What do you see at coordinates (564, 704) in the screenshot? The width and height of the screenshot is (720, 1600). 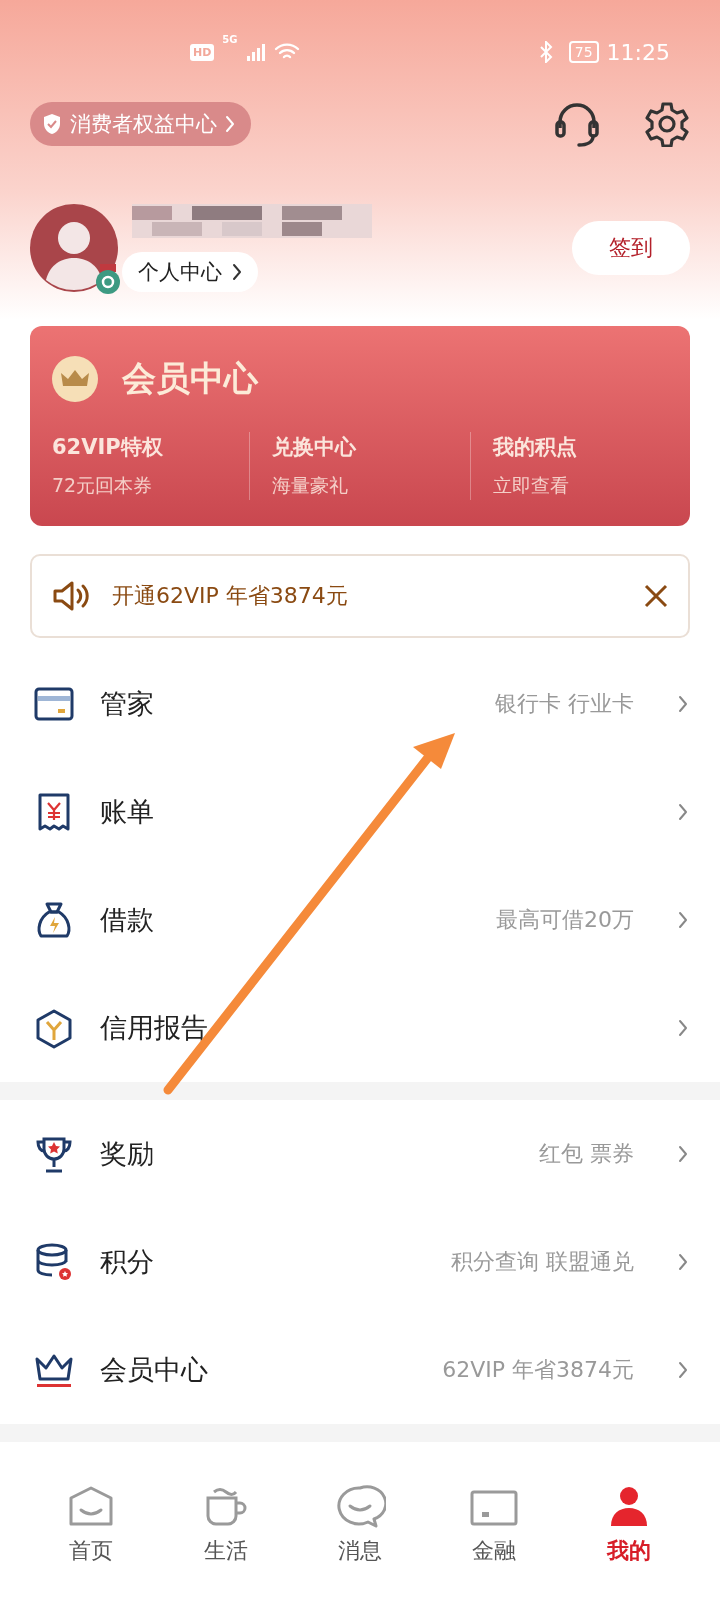 I see `menu-detail: 银行卡 行业卡` at bounding box center [564, 704].